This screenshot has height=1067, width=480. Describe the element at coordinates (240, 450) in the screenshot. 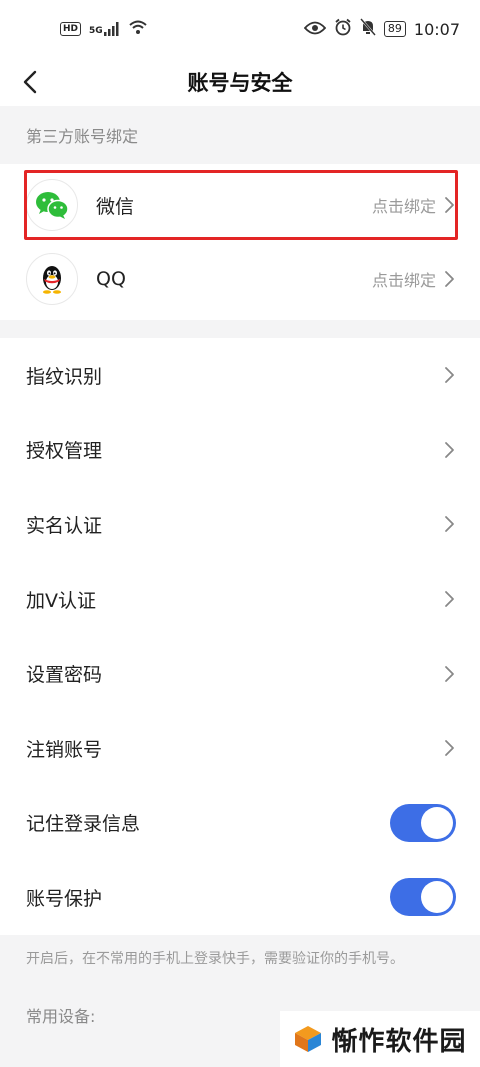

I see `menu-item-authorization: 授权管理` at that location.